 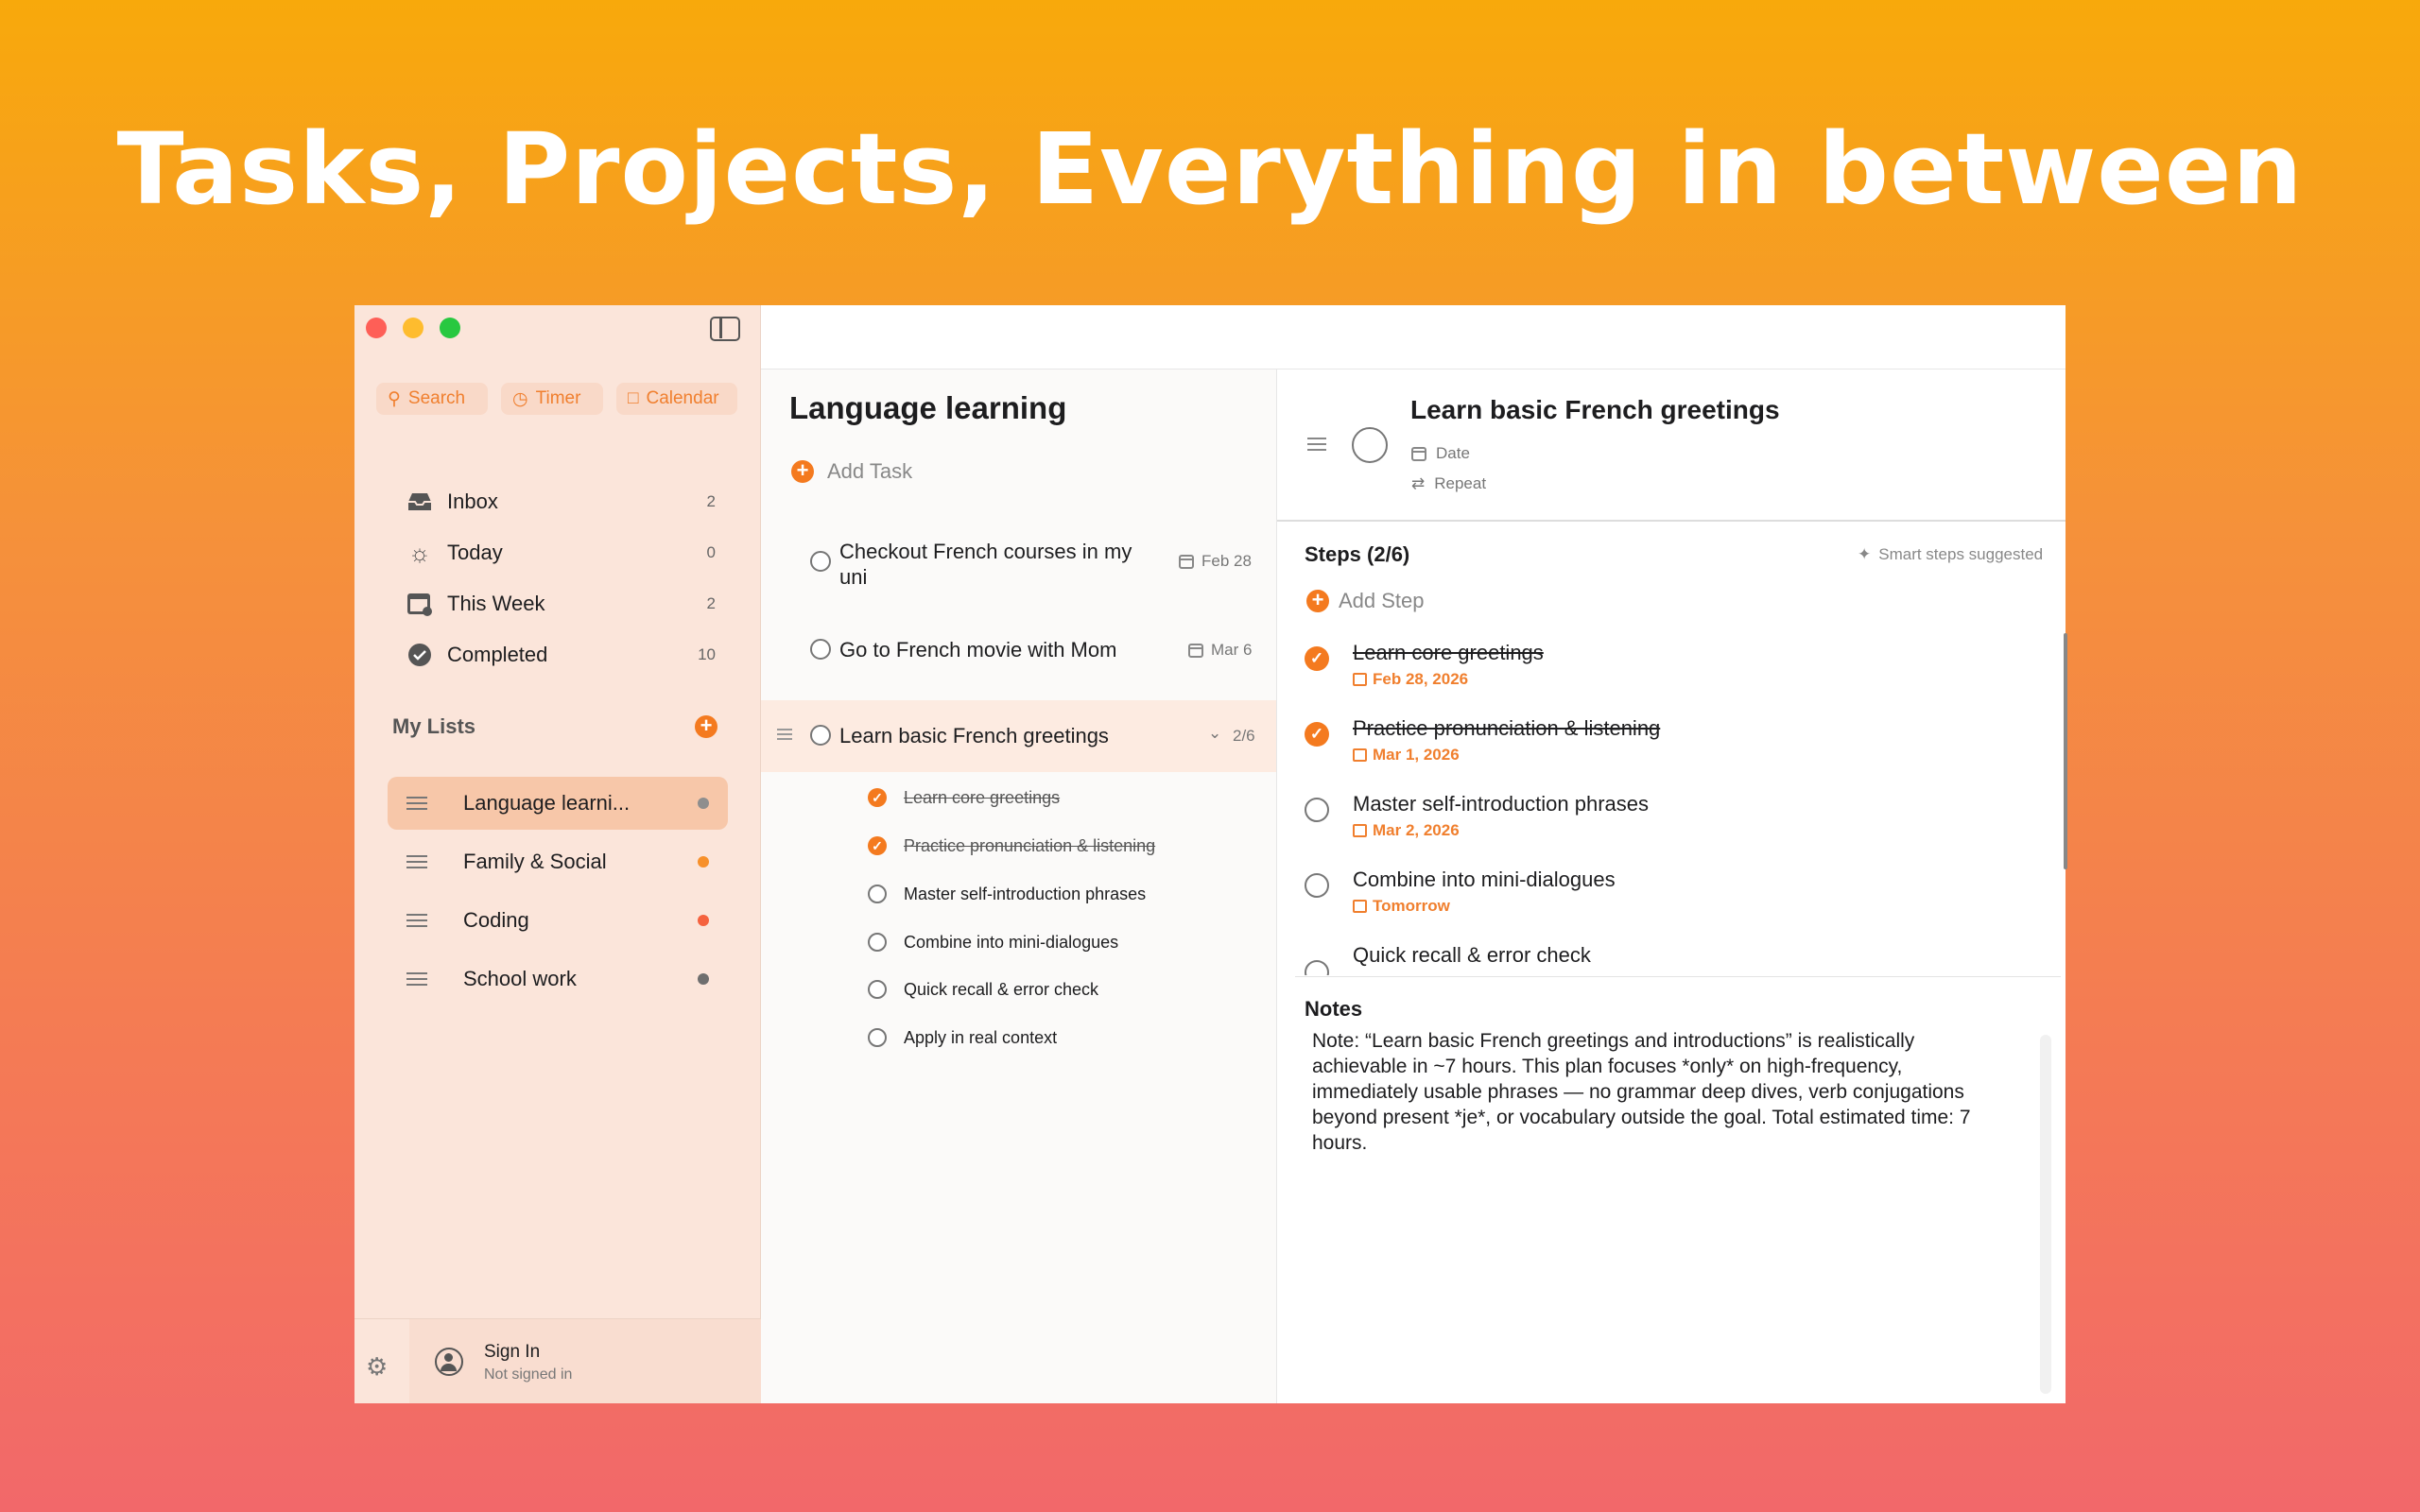 I want to click on calendar-button: □ Calendar, so click(x=676, y=399).